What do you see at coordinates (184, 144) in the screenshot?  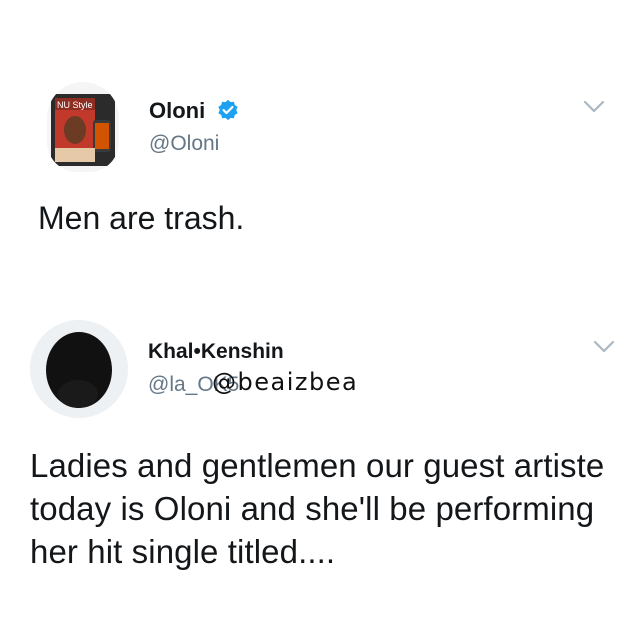 I see `user-handle: @Oloni` at bounding box center [184, 144].